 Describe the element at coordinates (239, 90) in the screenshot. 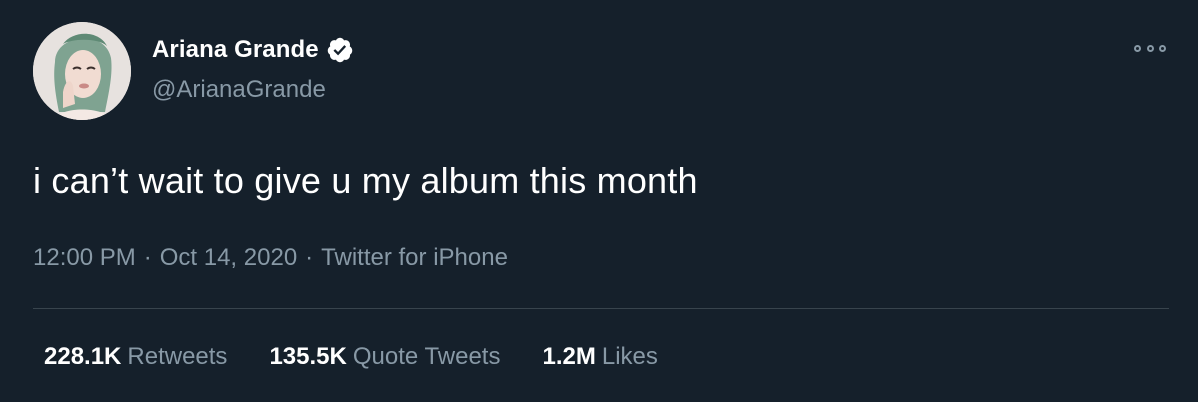

I see `author-handle: @ArianaGrande` at that location.